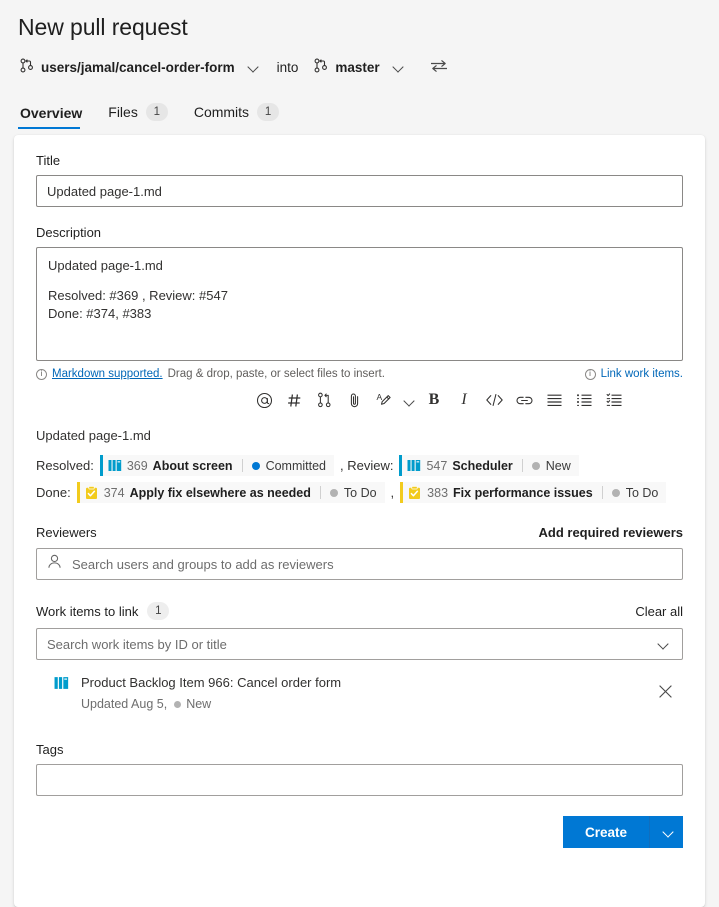 This screenshot has width=719, height=907. I want to click on work-items-label: Work items to link, so click(87, 611).